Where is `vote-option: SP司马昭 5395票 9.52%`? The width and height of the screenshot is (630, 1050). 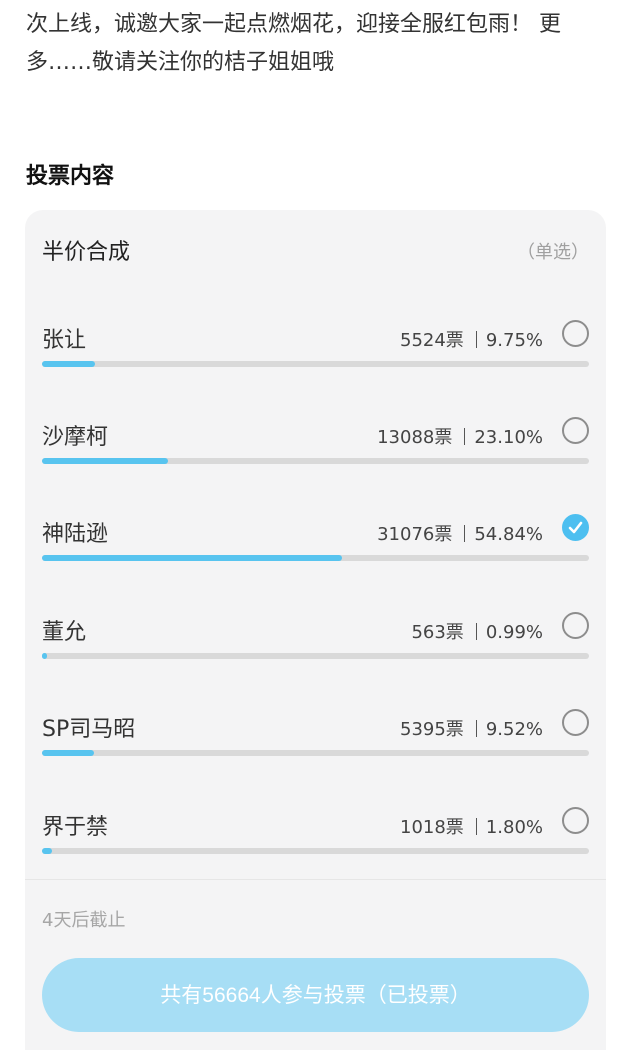
vote-option: SP司马昭 5395票 9.52% is located at coordinates (315, 740).